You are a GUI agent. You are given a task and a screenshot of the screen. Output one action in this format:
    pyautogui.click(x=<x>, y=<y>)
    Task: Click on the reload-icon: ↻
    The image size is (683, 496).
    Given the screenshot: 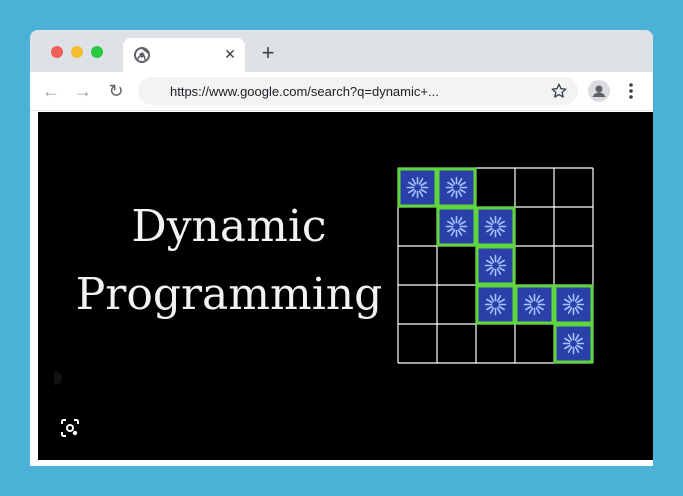 What is the action you would take?
    pyautogui.click(x=116, y=91)
    